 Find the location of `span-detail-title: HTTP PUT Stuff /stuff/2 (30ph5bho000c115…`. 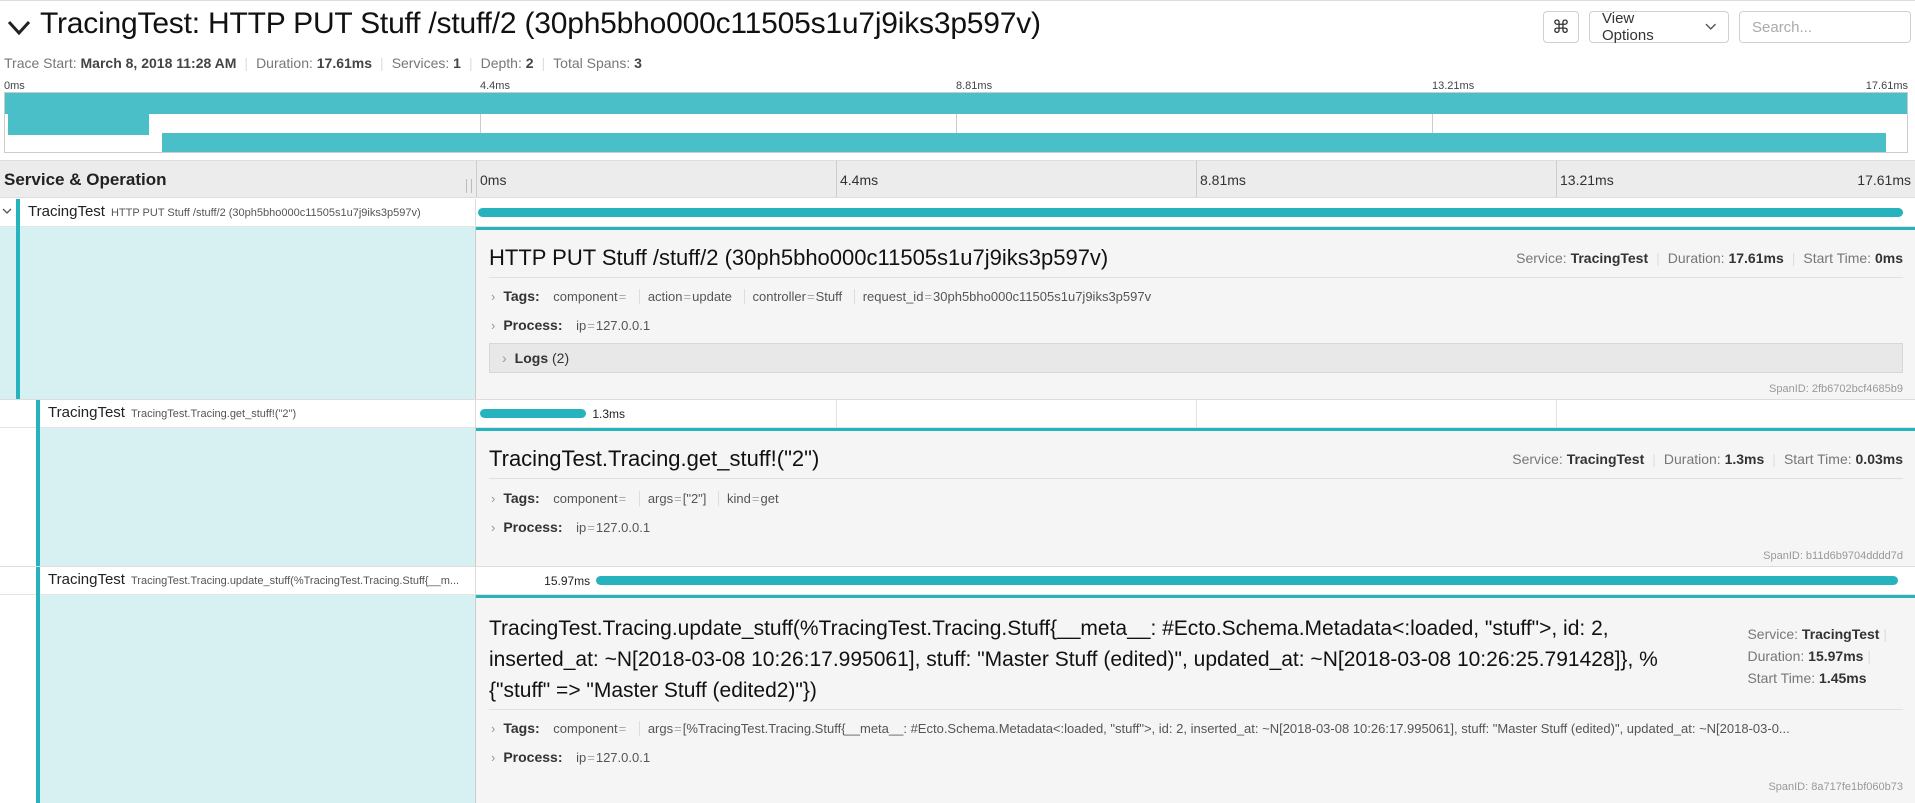

span-detail-title: HTTP PUT Stuff /stuff/2 (30ph5bho000c115… is located at coordinates (799, 257).